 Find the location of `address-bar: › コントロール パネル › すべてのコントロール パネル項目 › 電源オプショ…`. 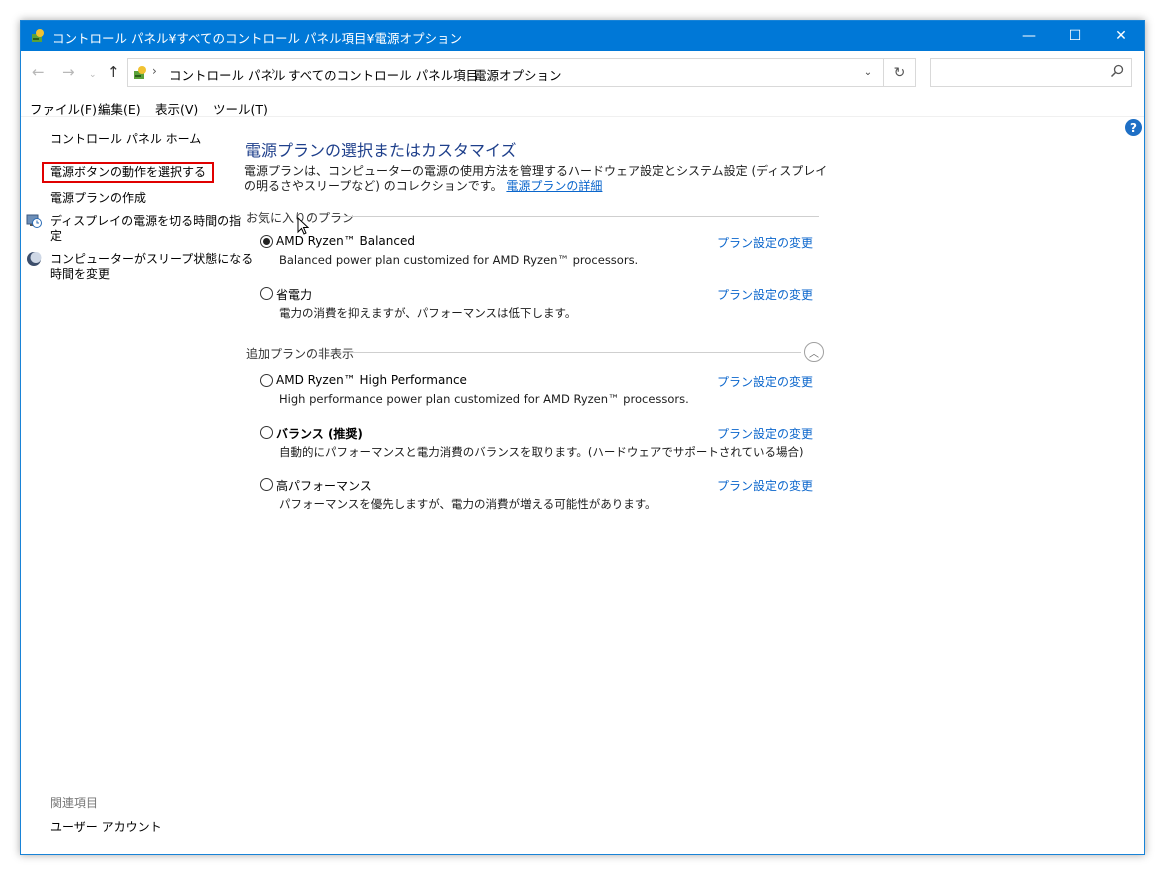

address-bar: › コントロール パネル › すべてのコントロール パネル項目 › 電源オプショ… is located at coordinates (505, 72).